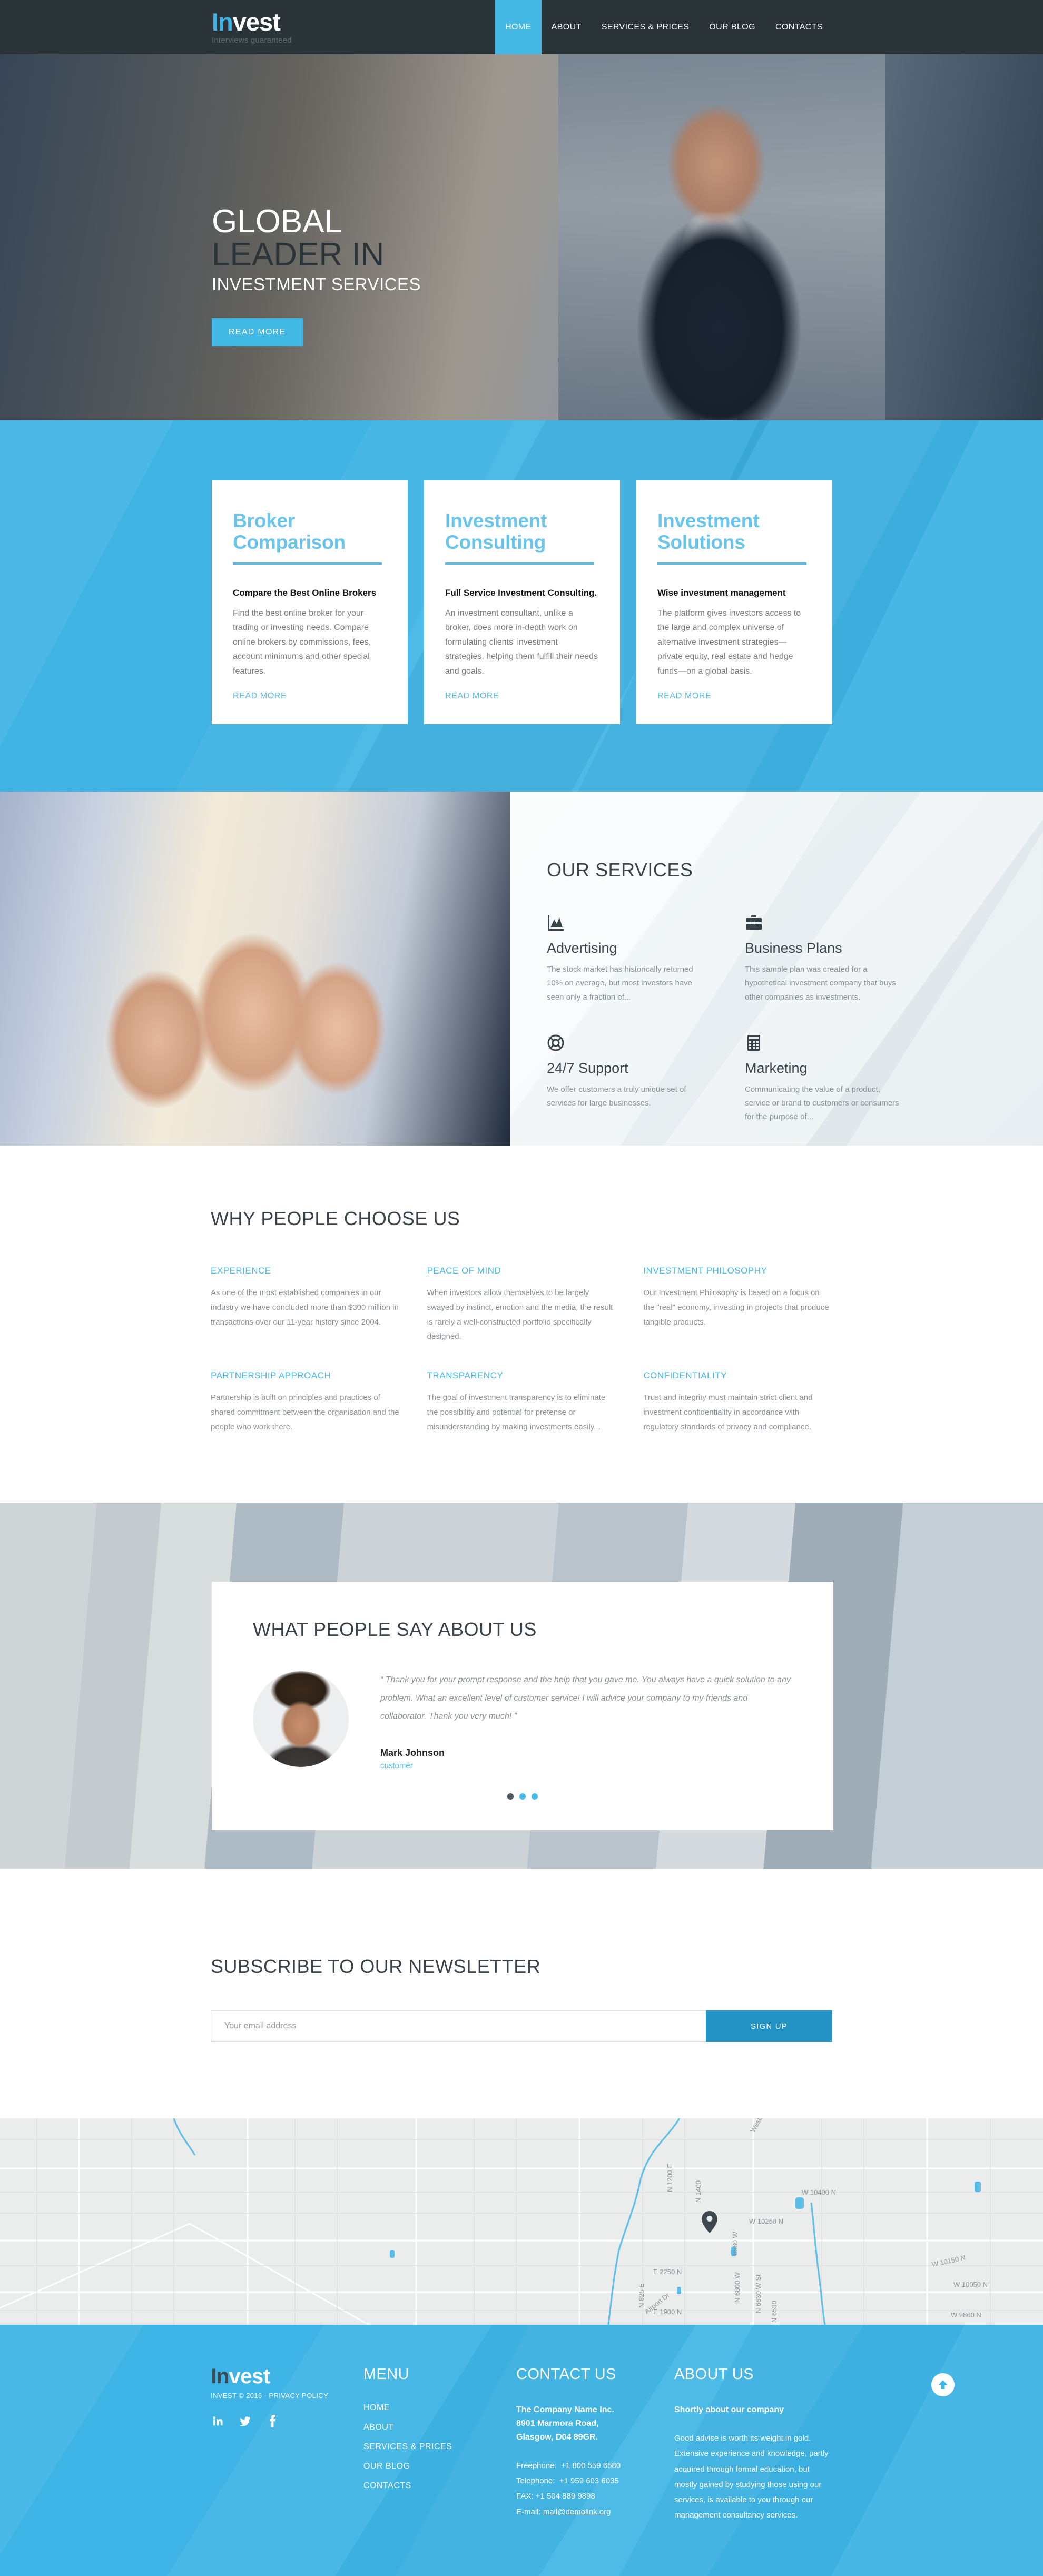 The image size is (1043, 2576). I want to click on footer-telephone-row: Telephone: +1 959 603 6035, so click(595, 2481).